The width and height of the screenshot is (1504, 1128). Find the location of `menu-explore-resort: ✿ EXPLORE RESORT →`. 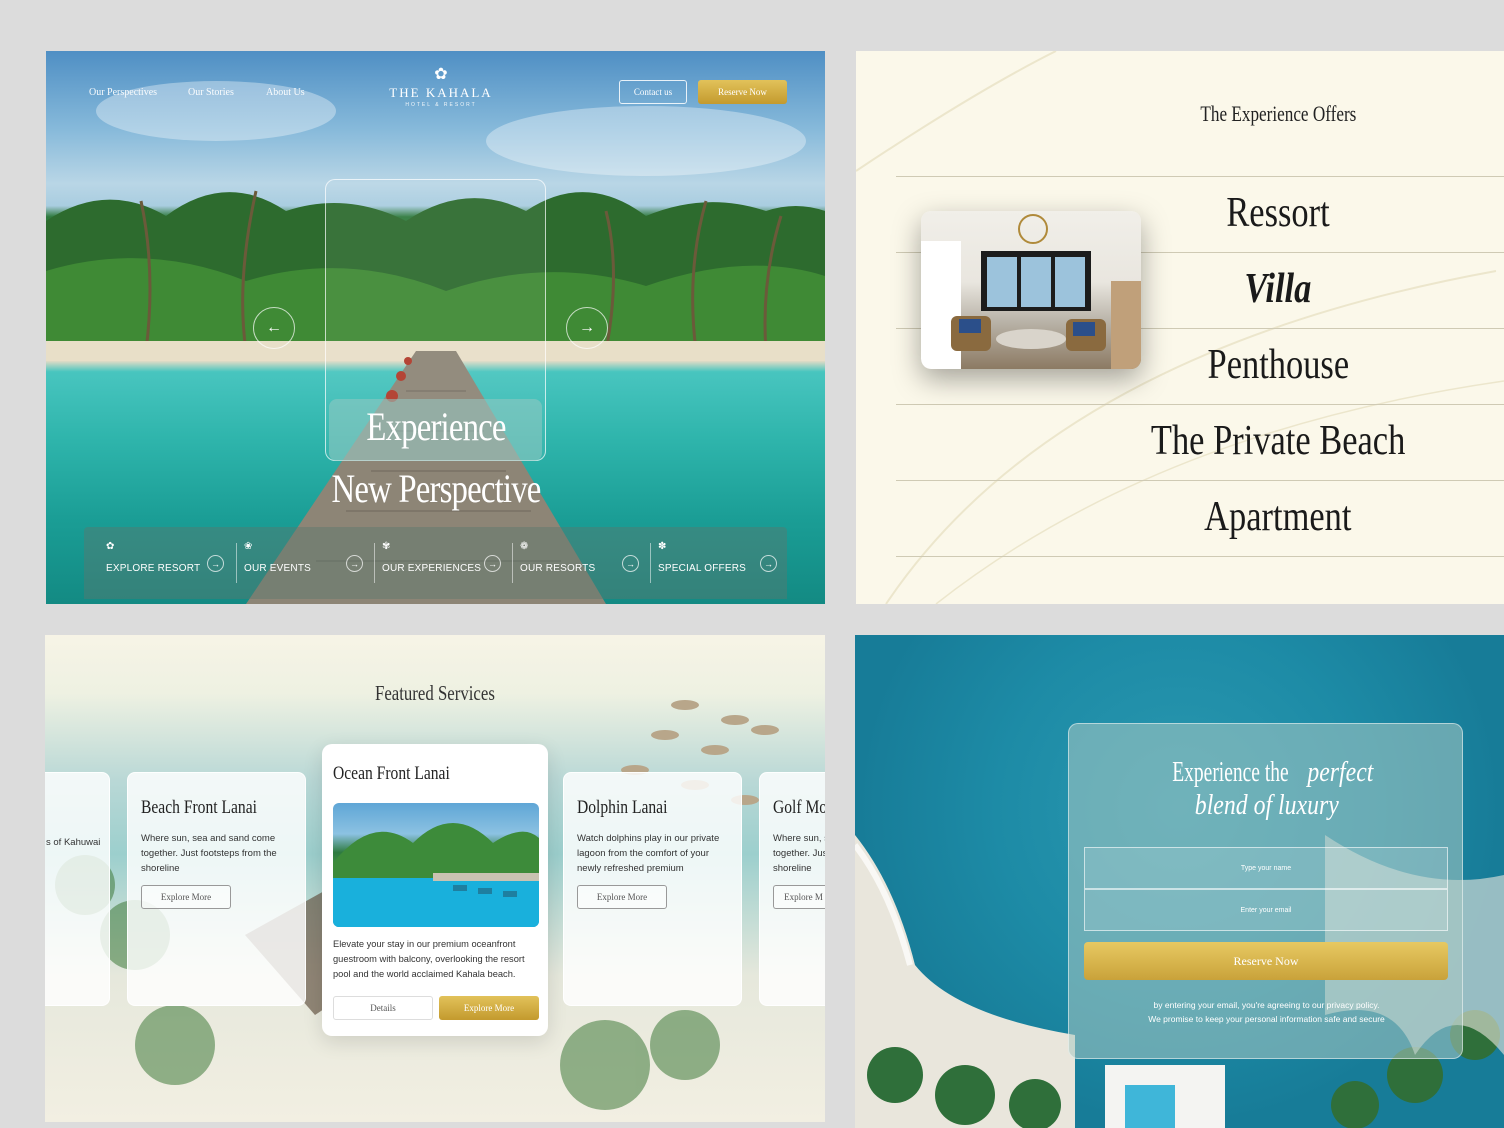

menu-explore-resort: ✿ EXPLORE RESORT → is located at coordinates (168, 566).